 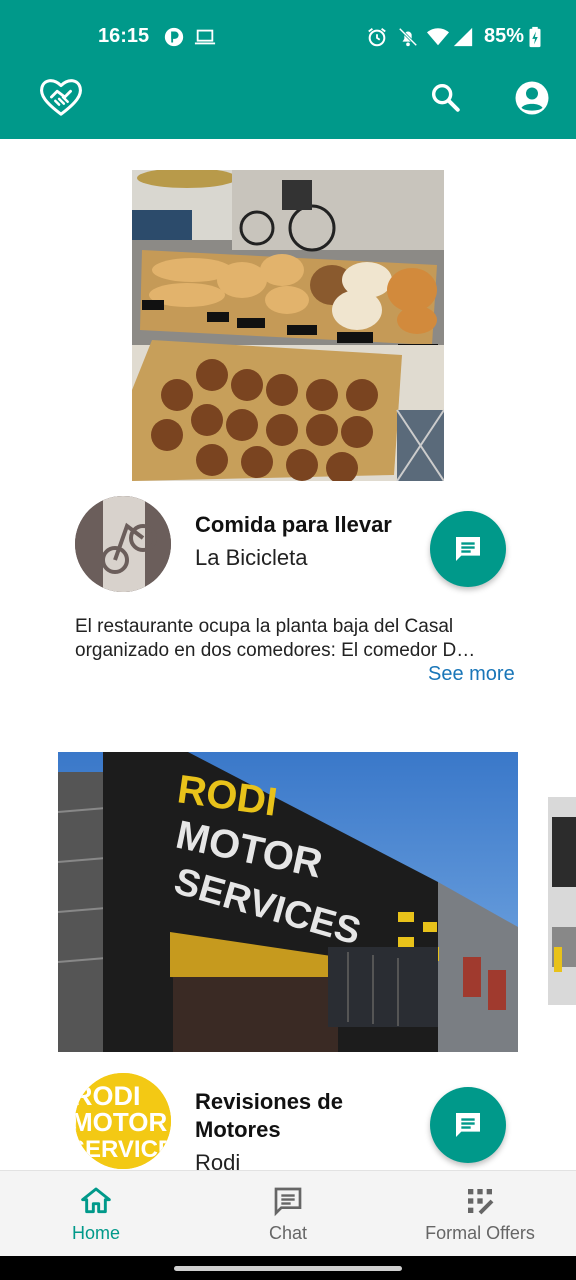 I want to click on home-gesture-handle, so click(x=288, y=1268).